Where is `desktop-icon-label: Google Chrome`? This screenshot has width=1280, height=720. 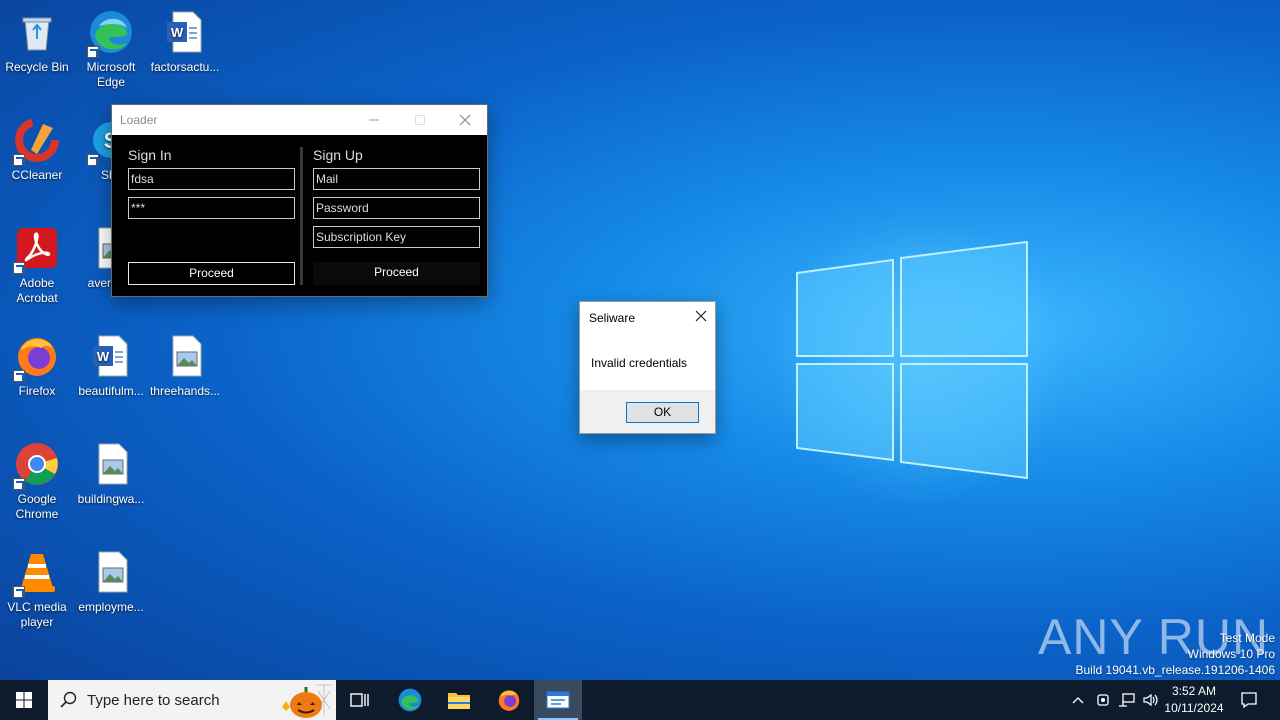
desktop-icon-label: Google Chrome is located at coordinates (37, 506).